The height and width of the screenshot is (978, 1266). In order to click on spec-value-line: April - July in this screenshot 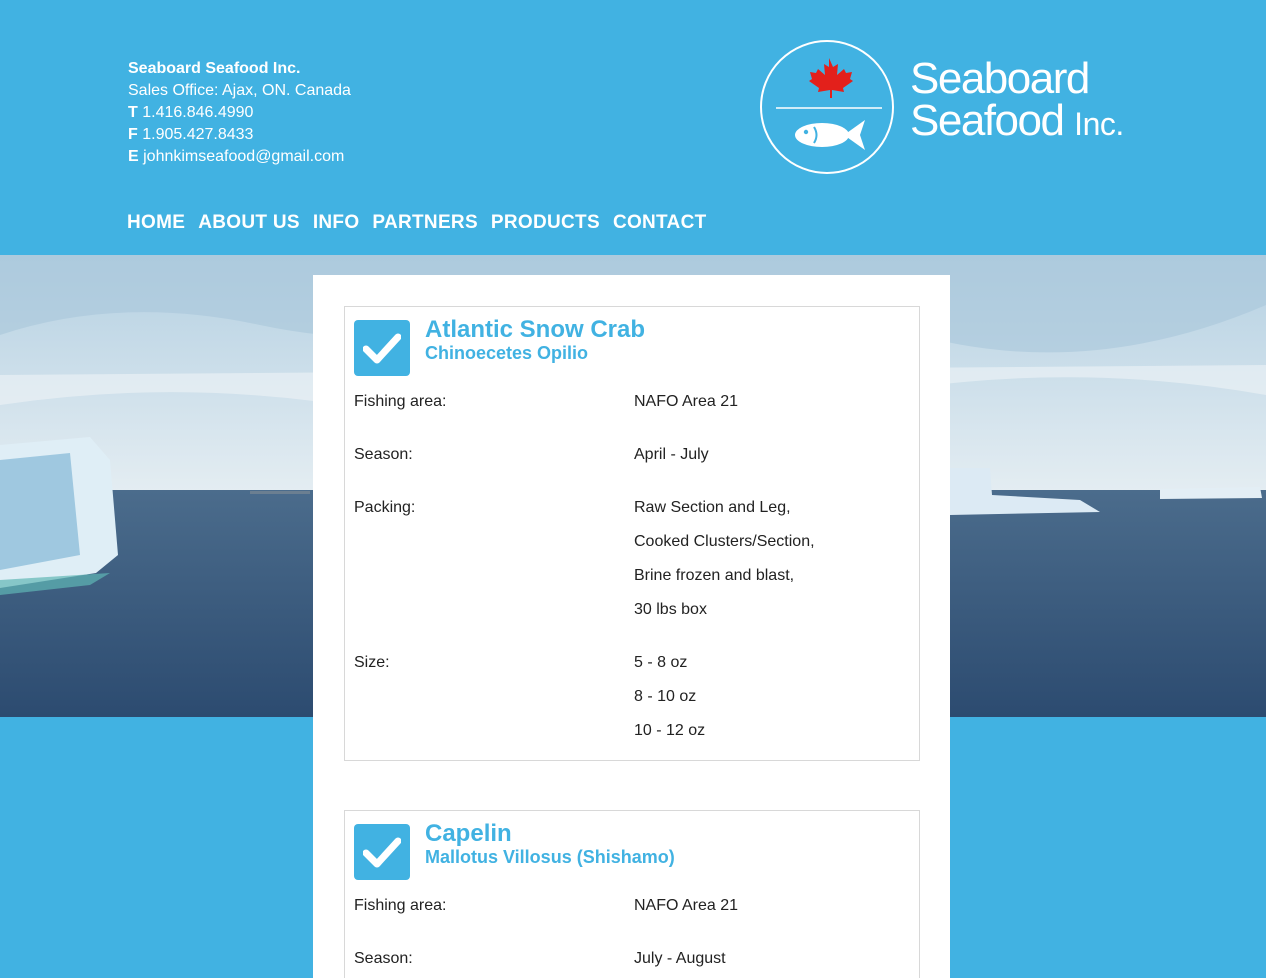, I will do `click(671, 454)`.